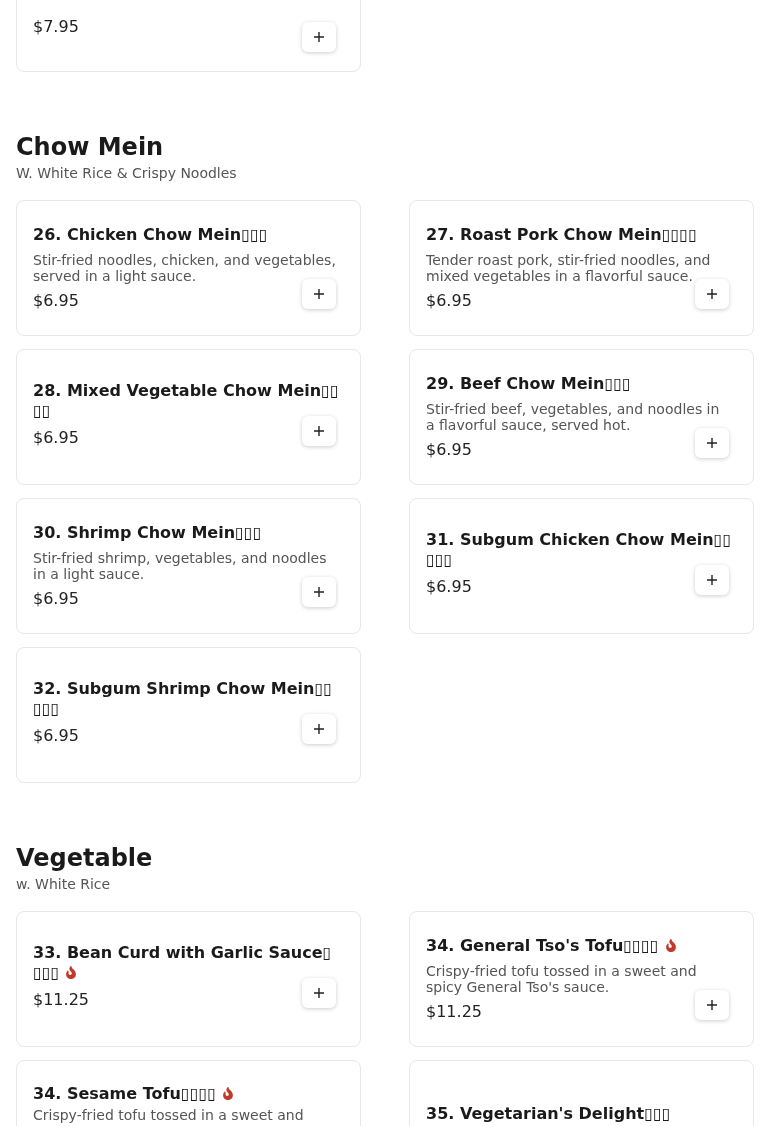  Describe the element at coordinates (56, 27) in the screenshot. I see `item-price: $7.95` at that location.